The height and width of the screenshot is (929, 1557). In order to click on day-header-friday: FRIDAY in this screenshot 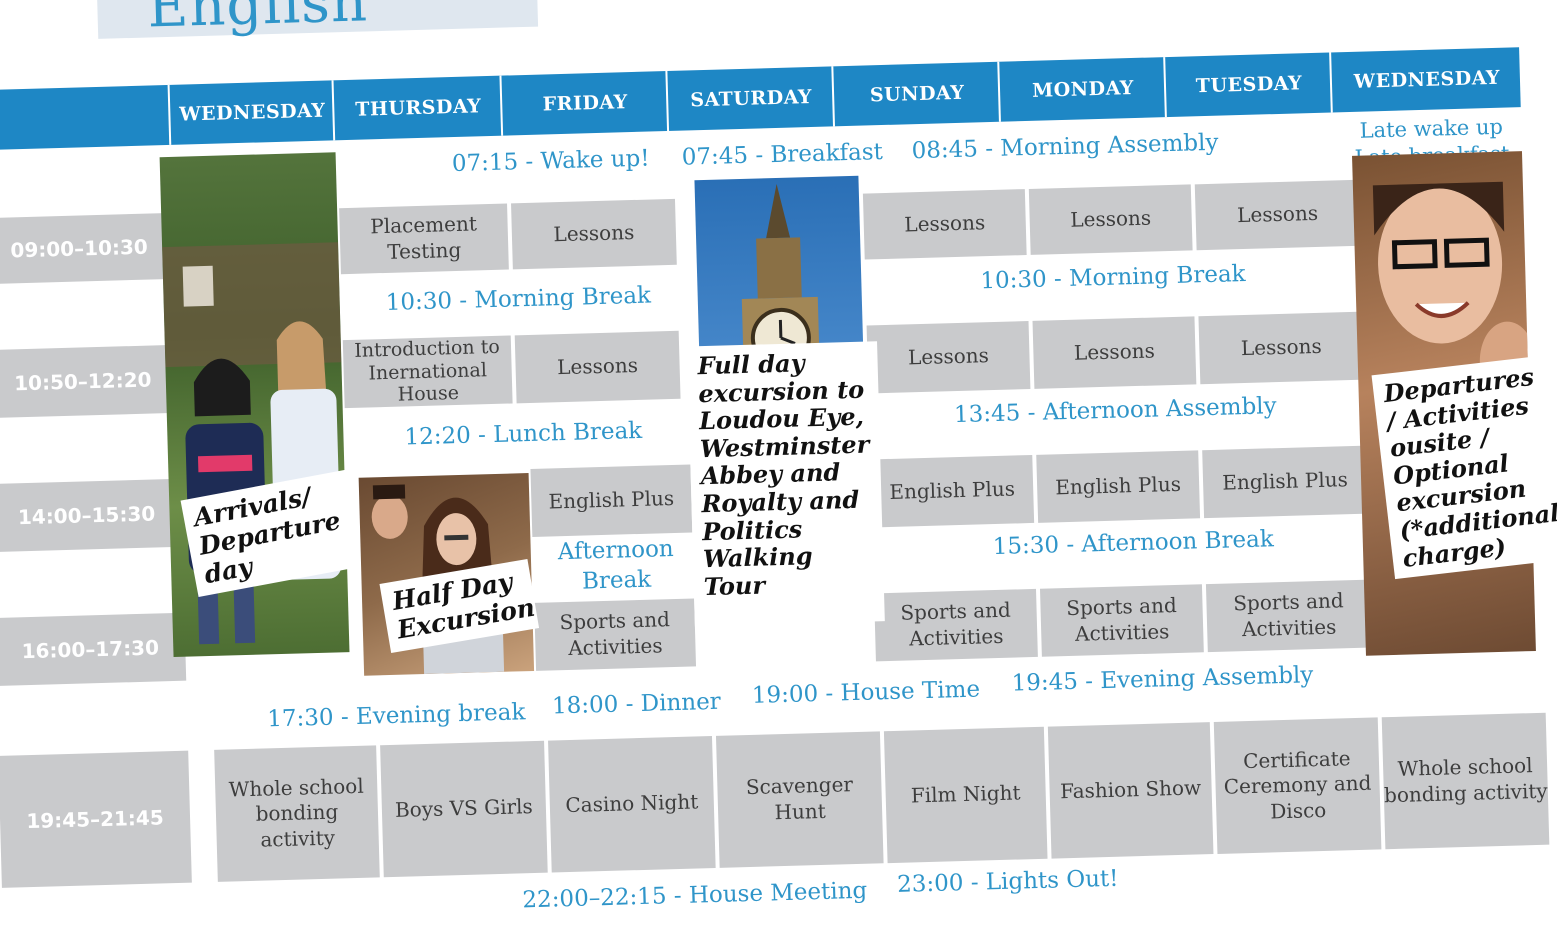, I will do `click(584, 103)`.